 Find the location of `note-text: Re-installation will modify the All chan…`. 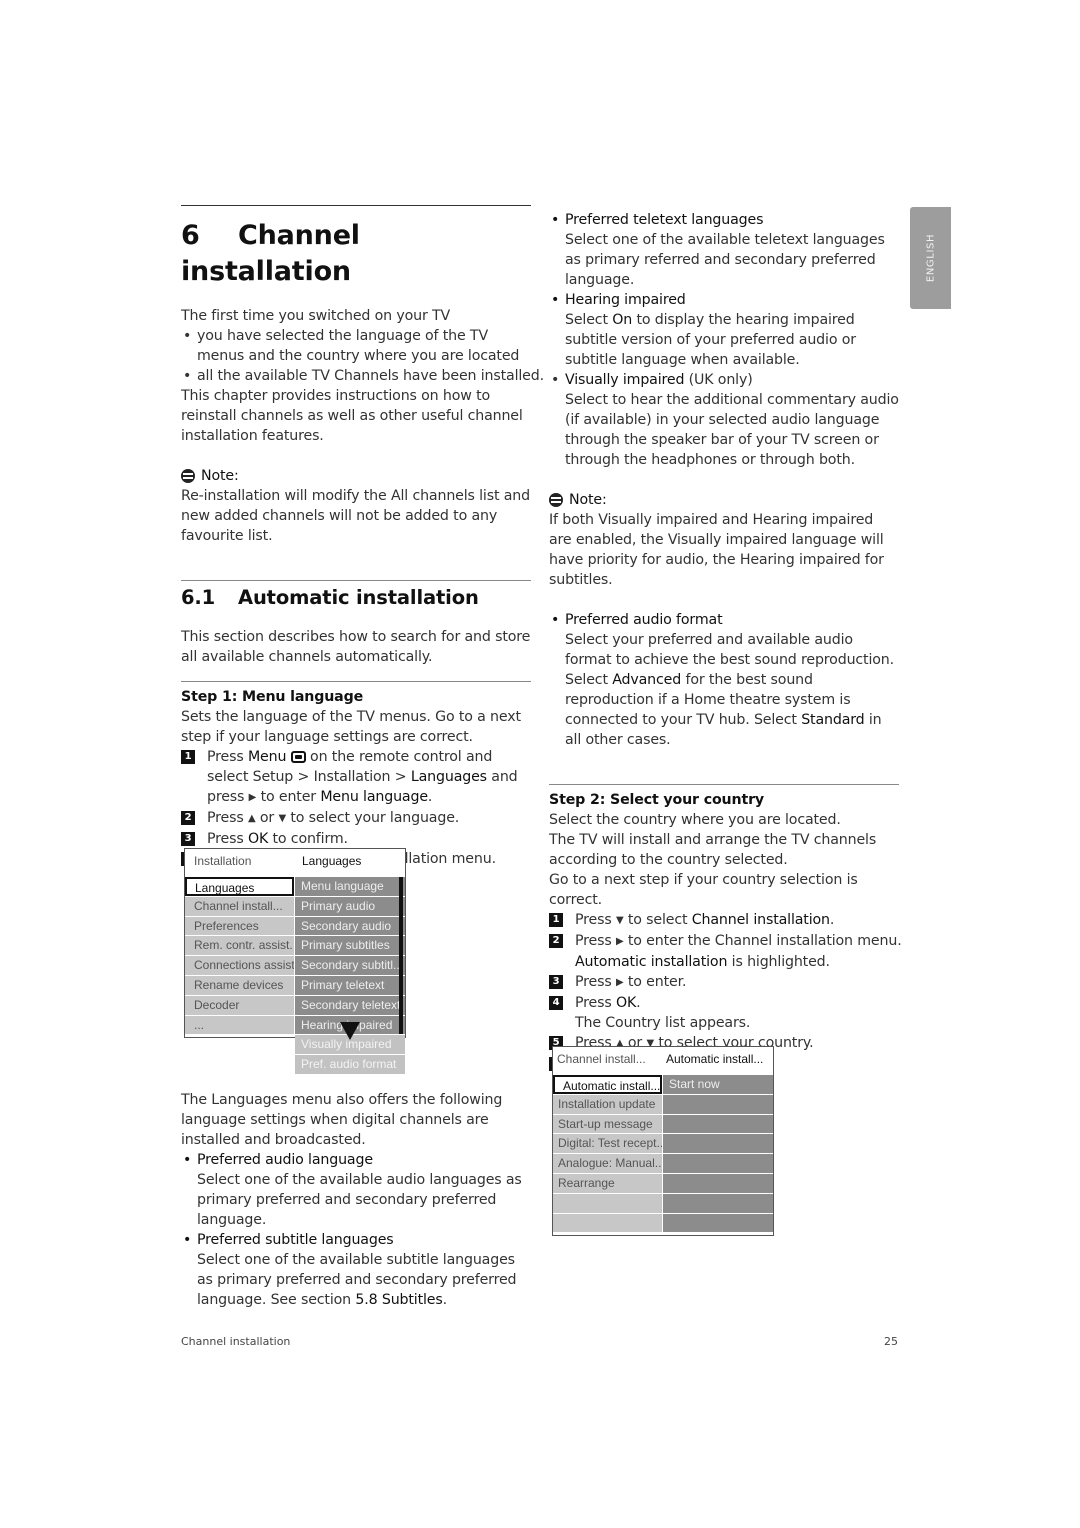

note-text: Re-installation will modify the All chan… is located at coordinates (355, 516).